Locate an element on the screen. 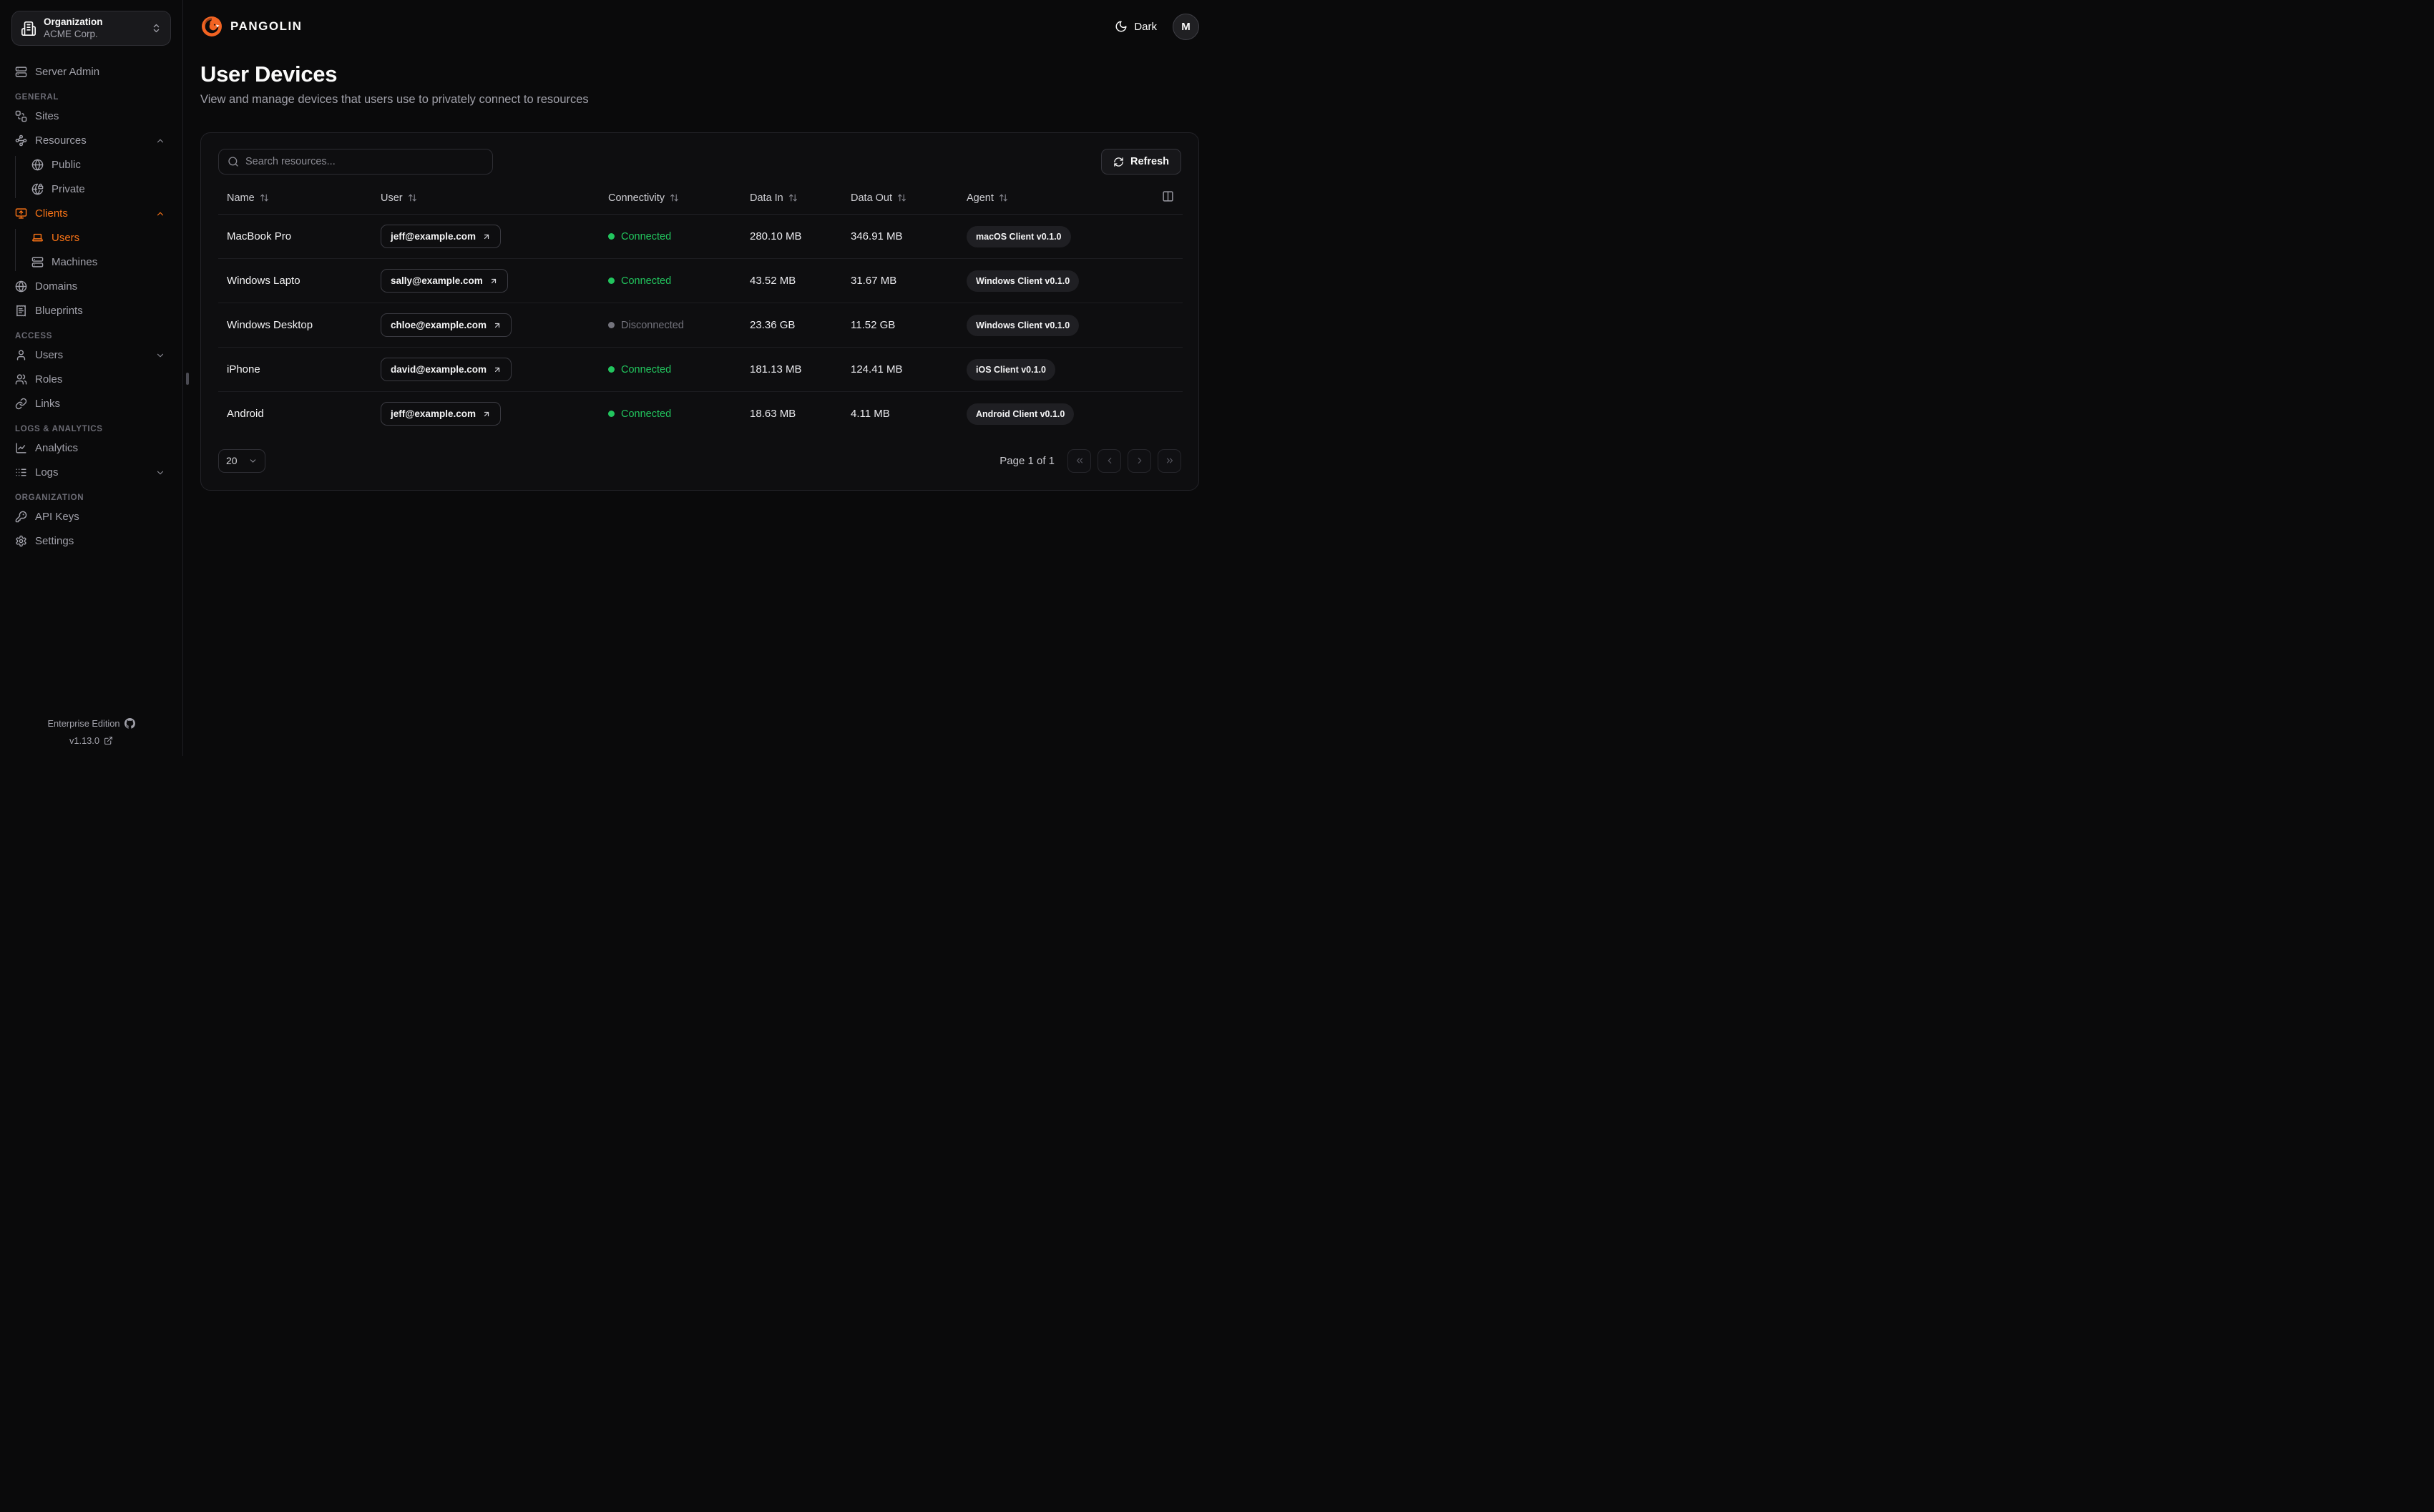  sidebar-item-resources: Resources is located at coordinates (90, 140).